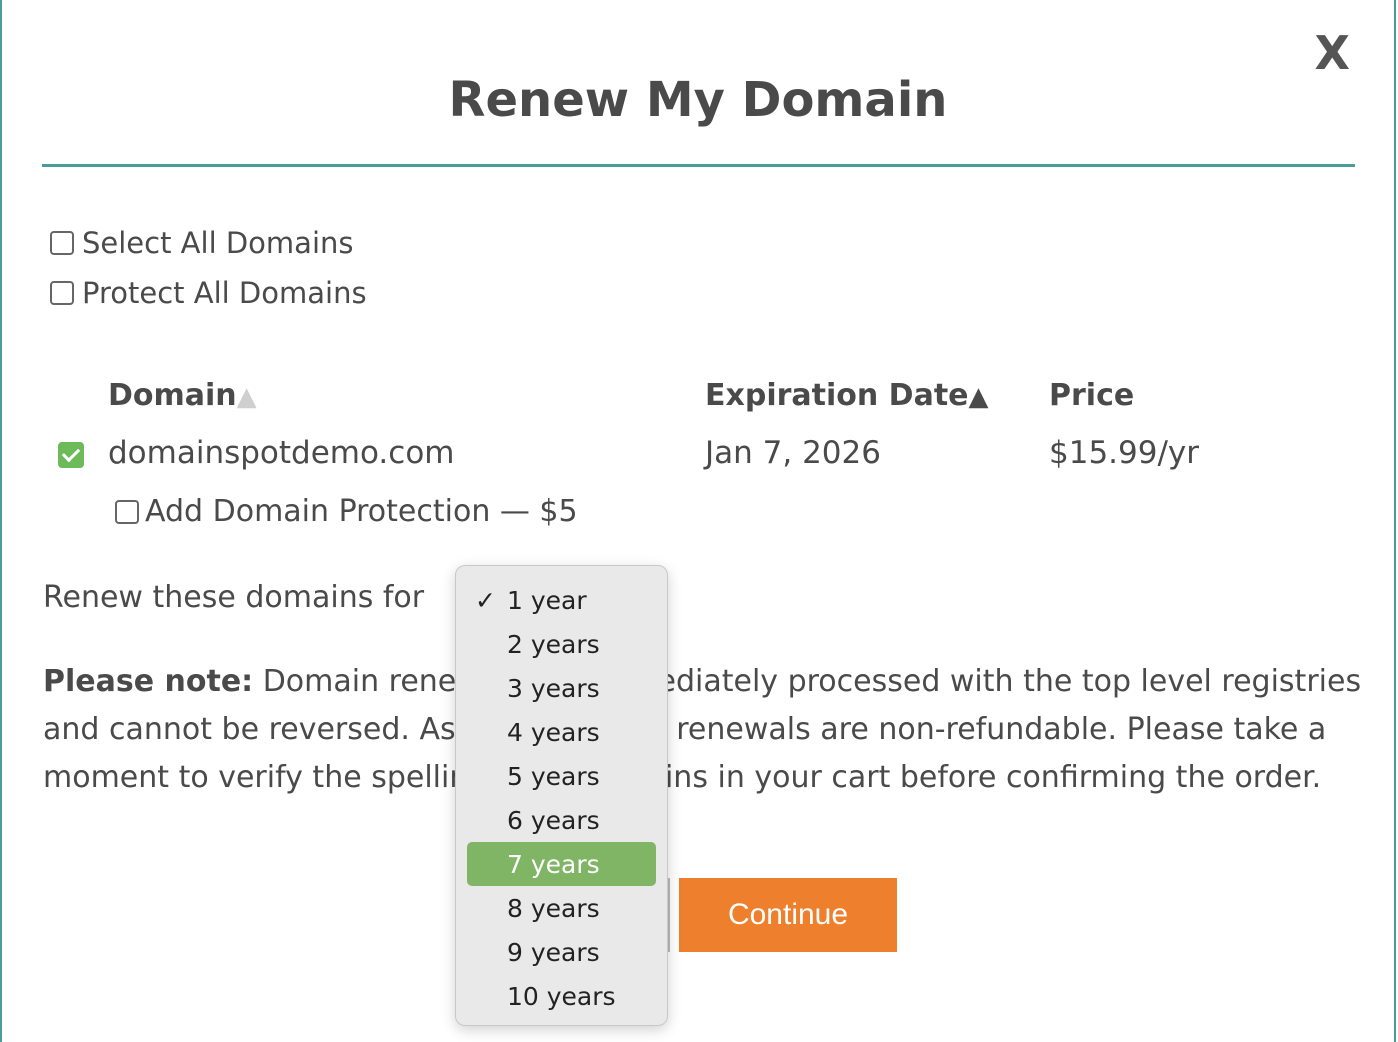  I want to click on dropdown-option: 9 years, so click(561, 952).